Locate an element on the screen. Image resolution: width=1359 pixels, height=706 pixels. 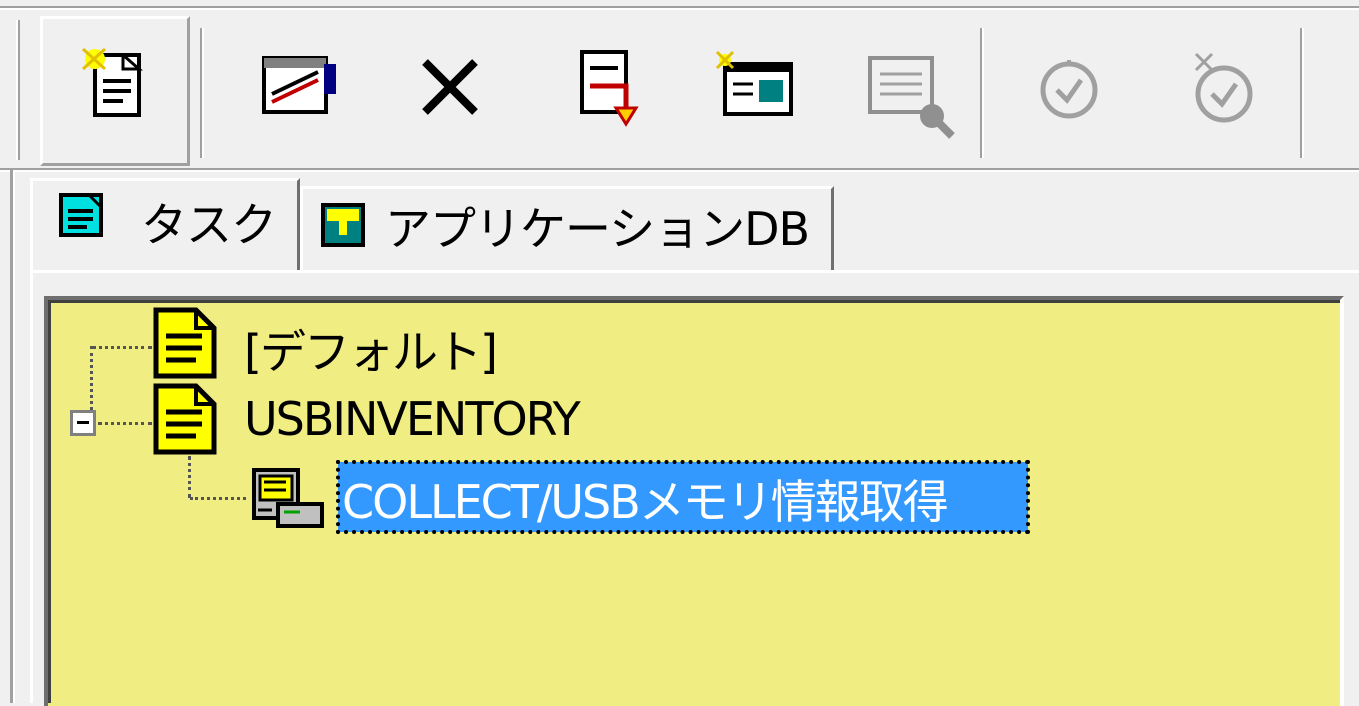
appdb-tab-icon is located at coordinates (343, 225).